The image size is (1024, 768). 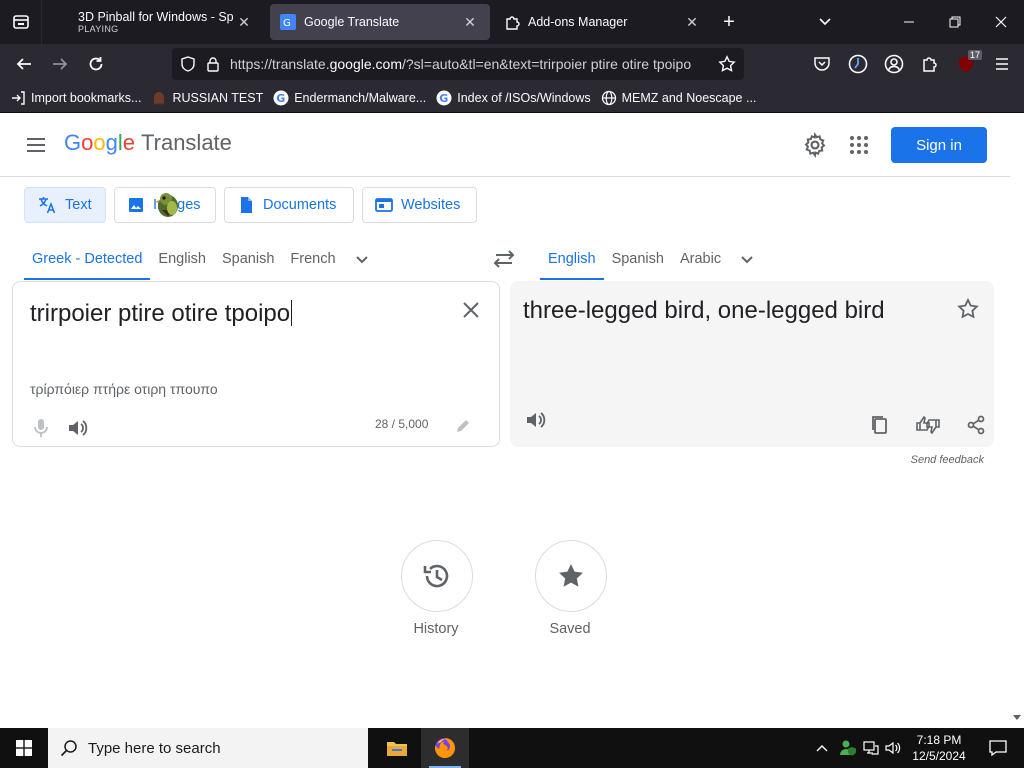 I want to click on windows-logo-icon, so click(x=24, y=748).